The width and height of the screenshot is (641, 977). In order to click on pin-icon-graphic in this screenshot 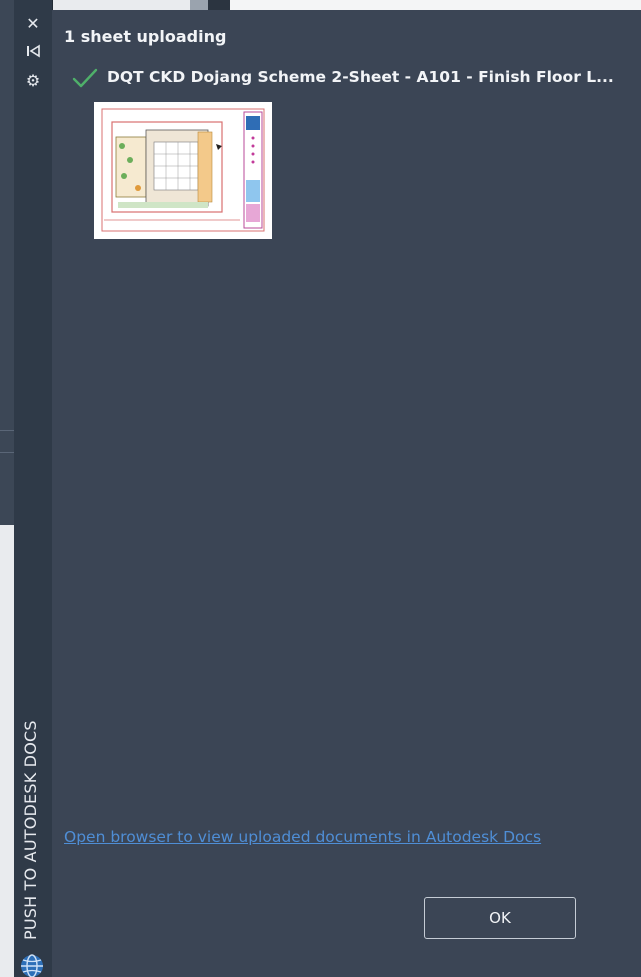, I will do `click(33, 51)`.